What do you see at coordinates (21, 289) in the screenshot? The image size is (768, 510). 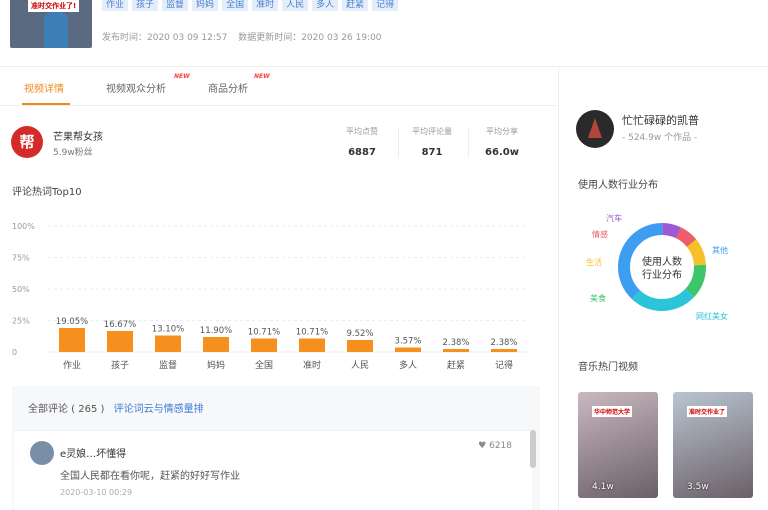 I see `y-tick-label: 50%` at bounding box center [21, 289].